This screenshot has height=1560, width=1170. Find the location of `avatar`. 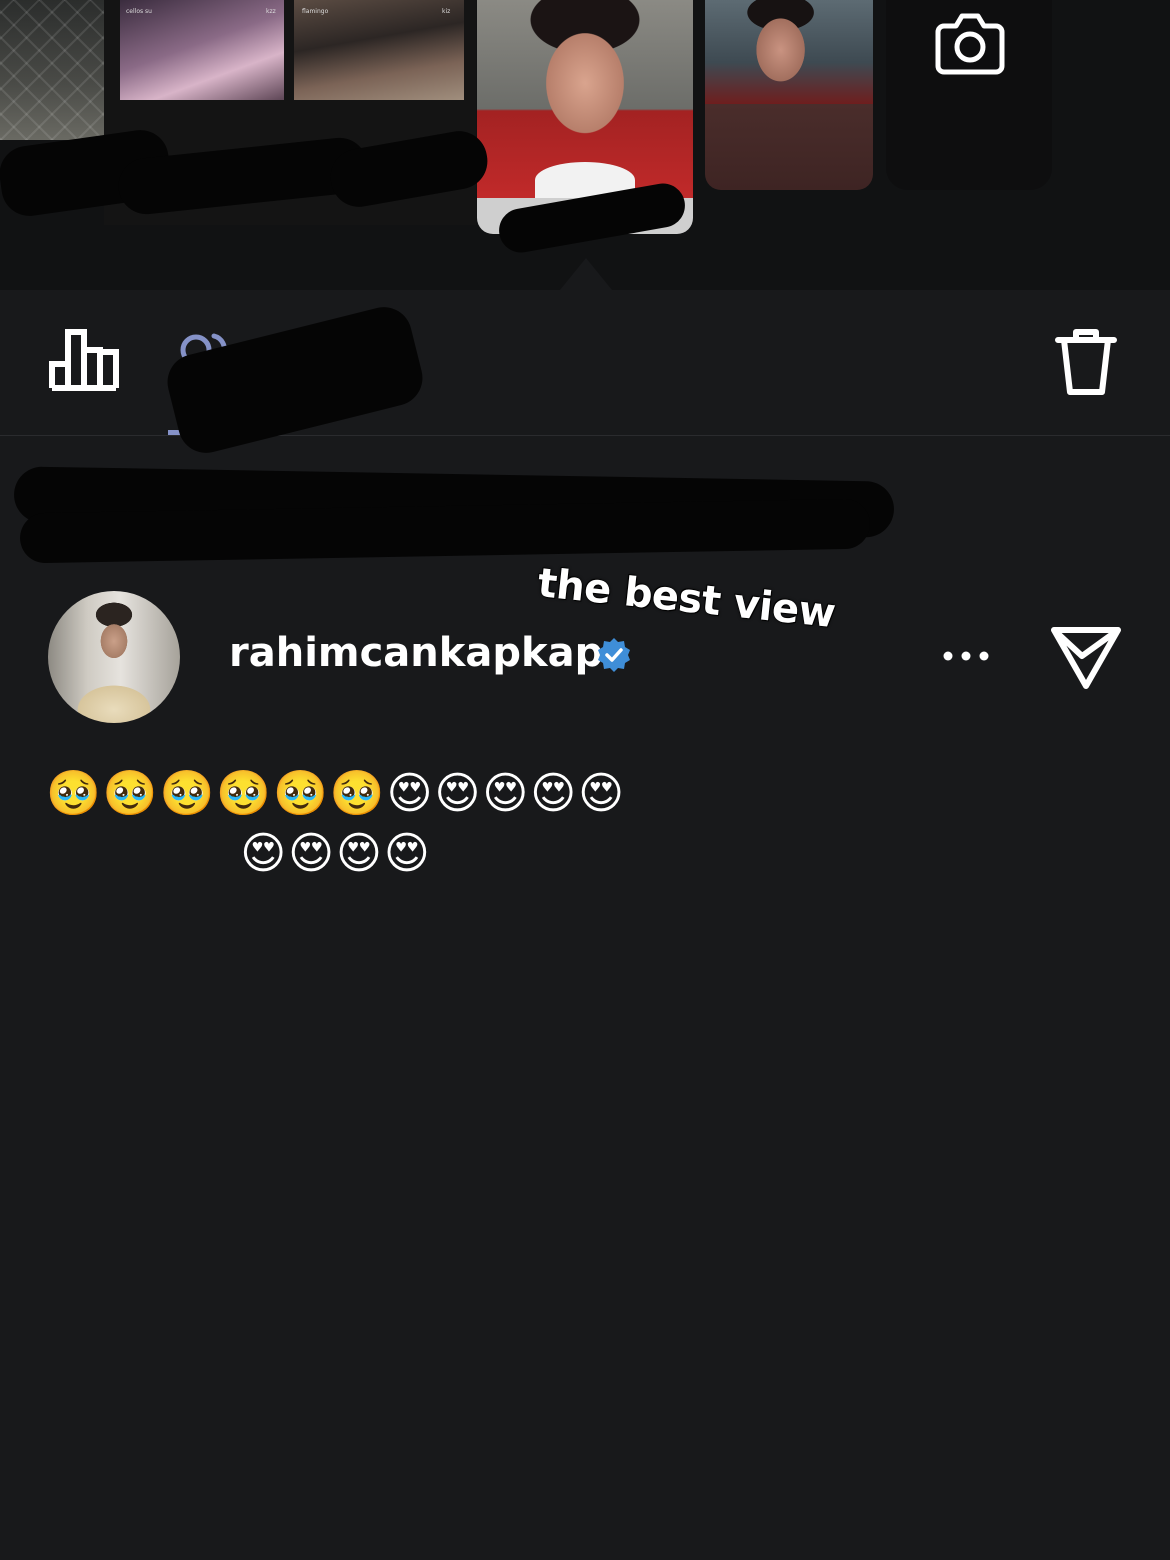

avatar is located at coordinates (114, 657).